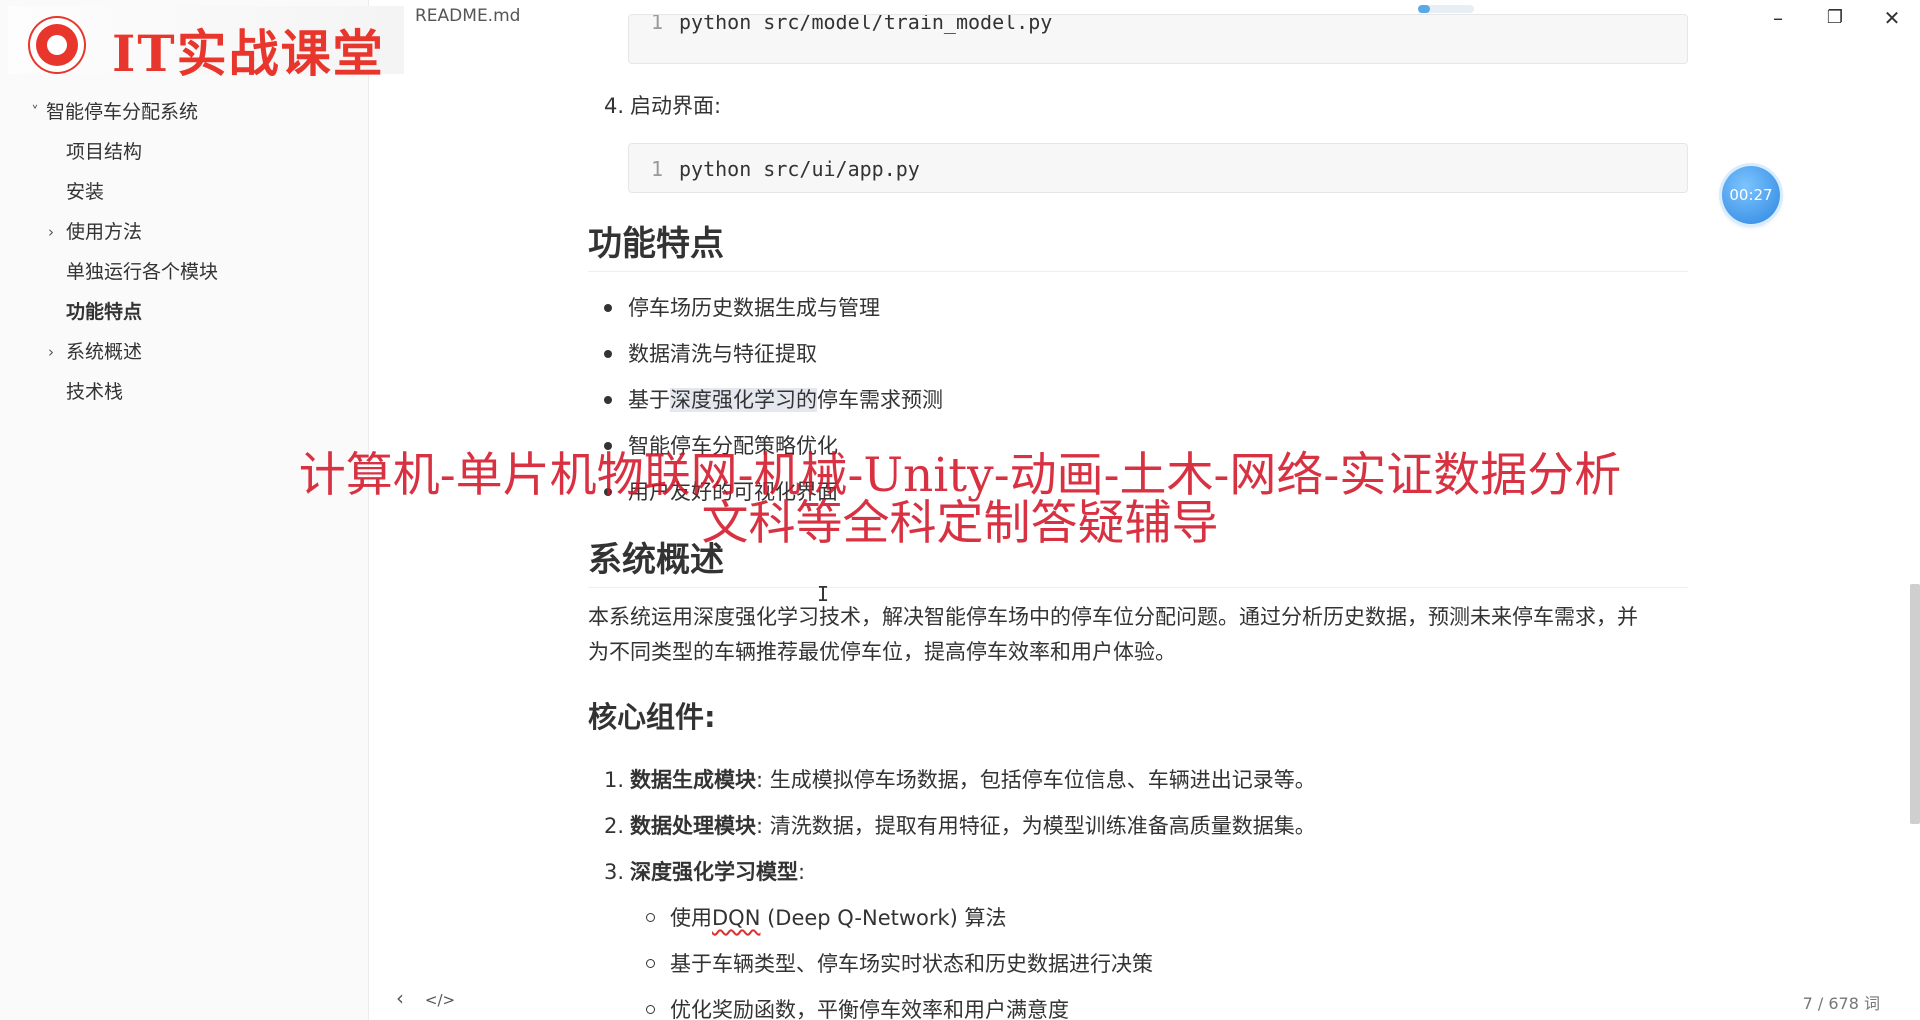 This screenshot has height=1020, width=1920. Describe the element at coordinates (184, 232) in the screenshot. I see `outline-item-usage: › 使用方法` at that location.